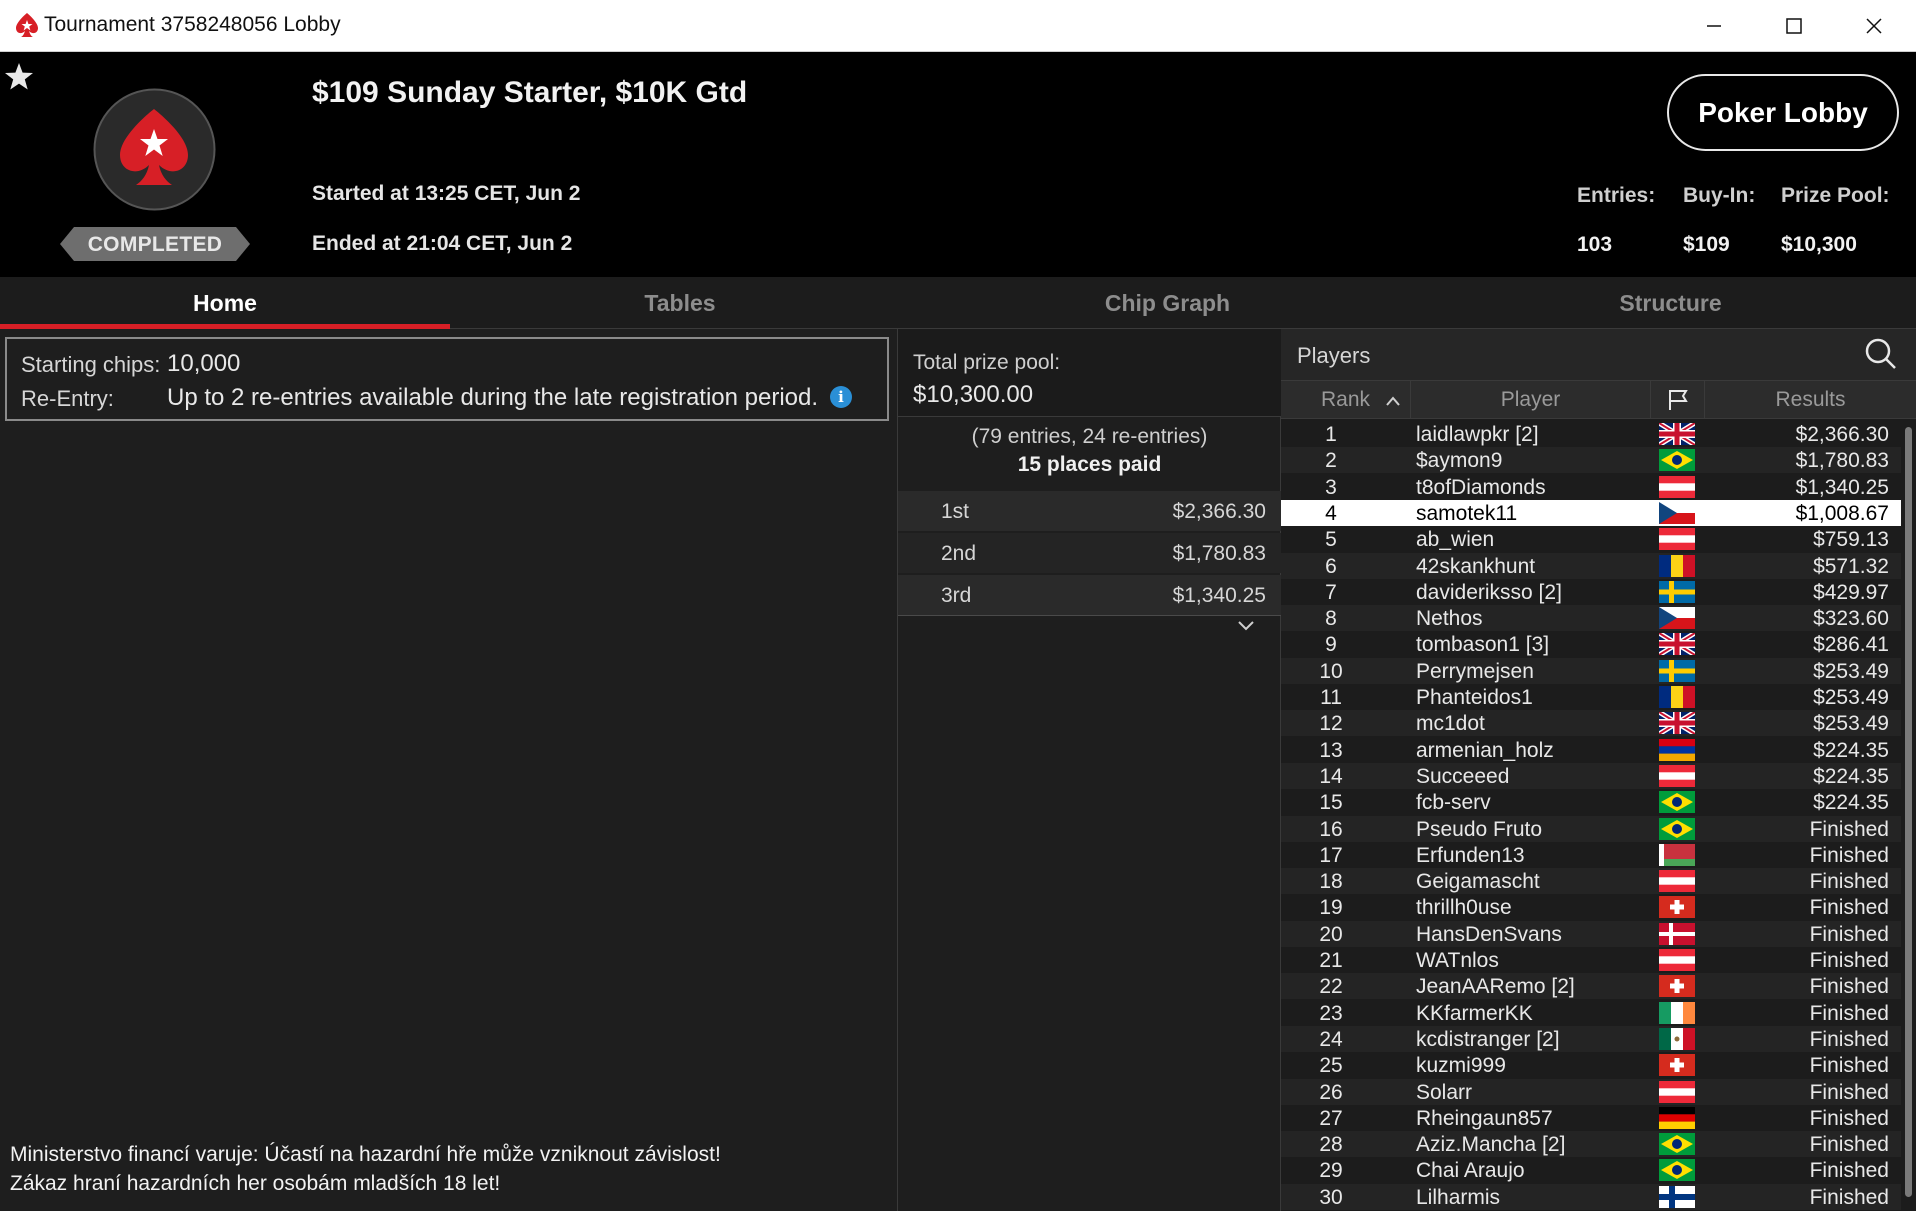 Image resolution: width=1916 pixels, height=1211 pixels. Describe the element at coordinates (1331, 697) in the screenshot. I see `player-rank: 11` at that location.